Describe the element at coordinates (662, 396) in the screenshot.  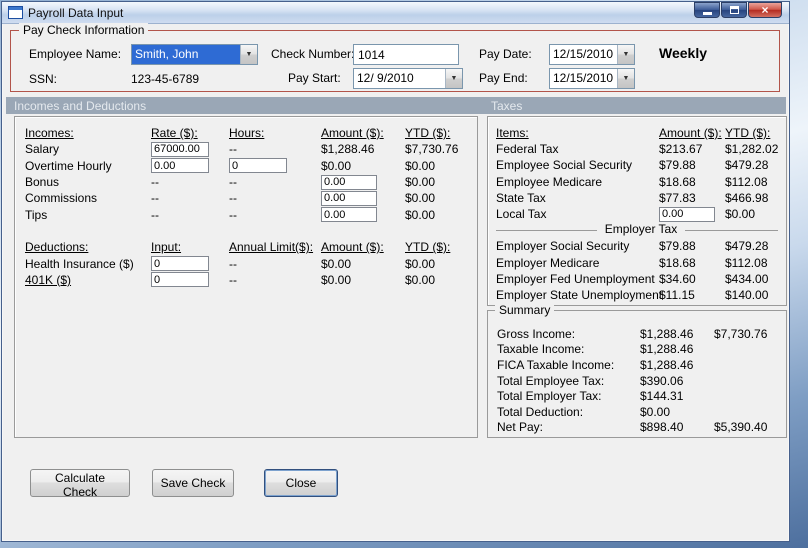
I see `summary-amount-total-employer-tax: $144.31` at that location.